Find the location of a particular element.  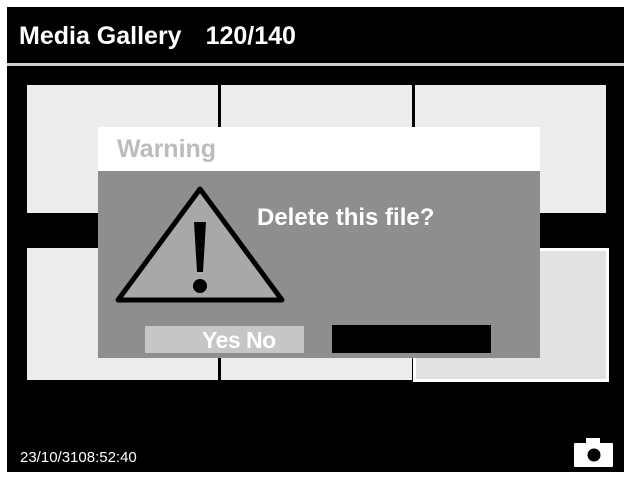

dialog-message: Delete this file? is located at coordinates (346, 217).